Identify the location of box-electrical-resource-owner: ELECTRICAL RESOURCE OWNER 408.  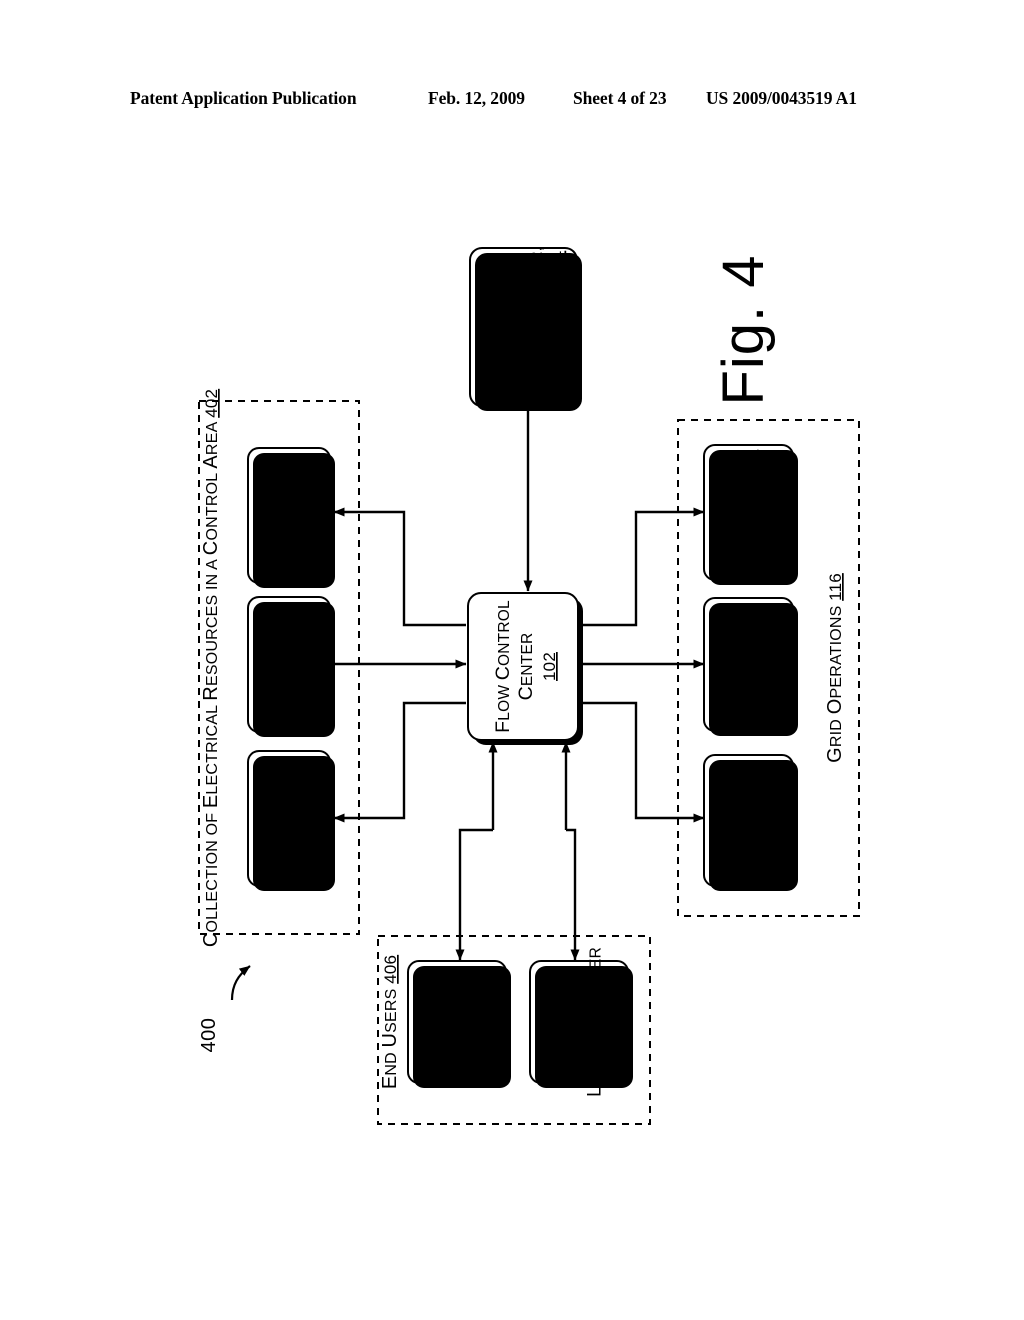
(459, 1024).